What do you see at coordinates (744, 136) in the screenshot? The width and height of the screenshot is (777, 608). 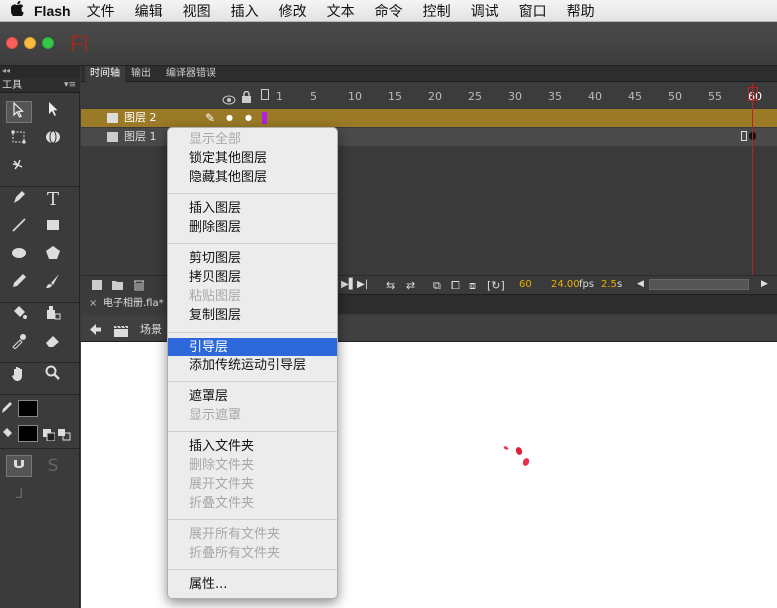 I see `keyframe-marker` at bounding box center [744, 136].